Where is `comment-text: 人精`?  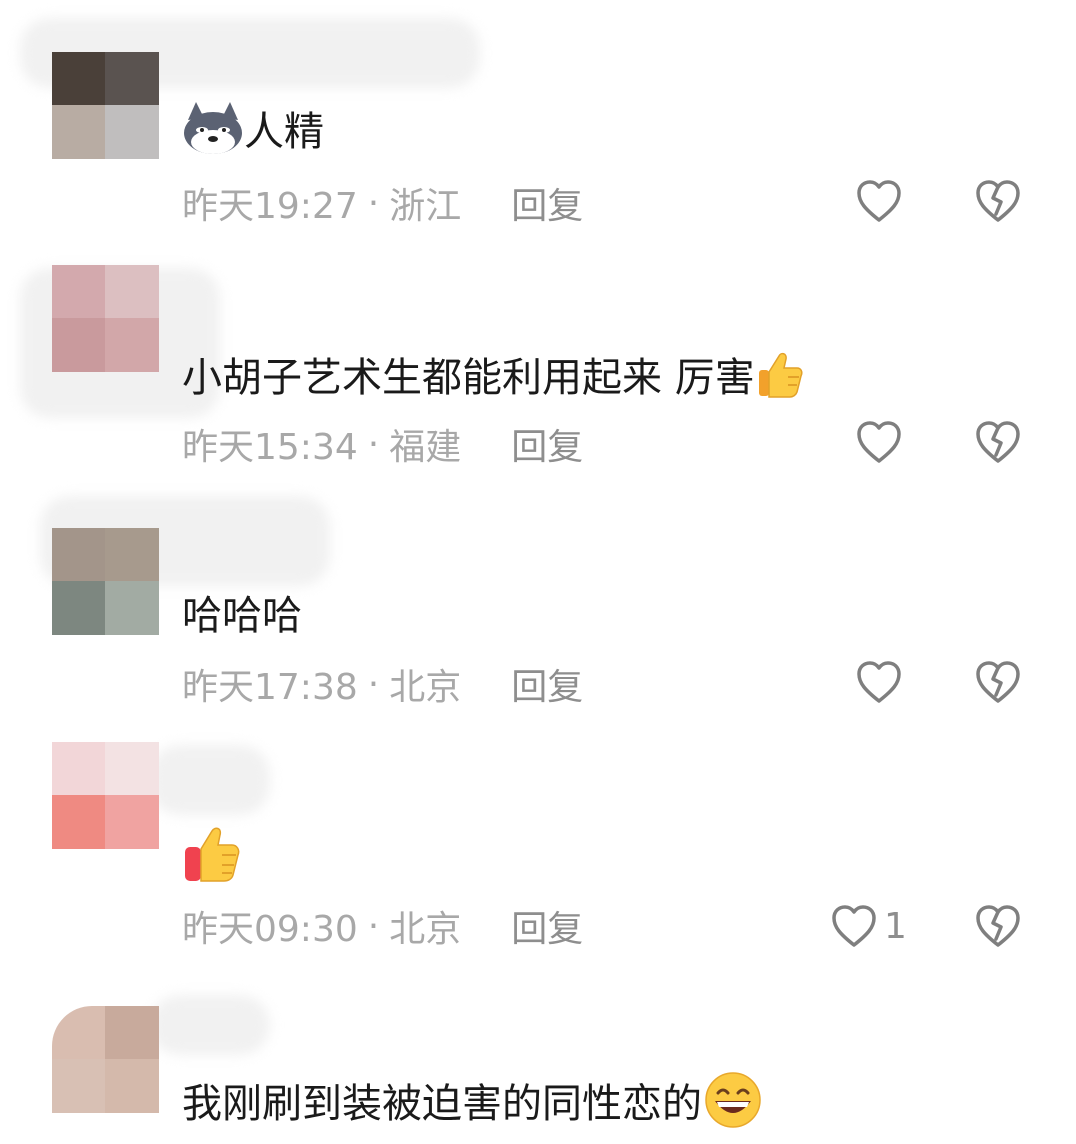
comment-text: 人精 is located at coordinates (253, 128).